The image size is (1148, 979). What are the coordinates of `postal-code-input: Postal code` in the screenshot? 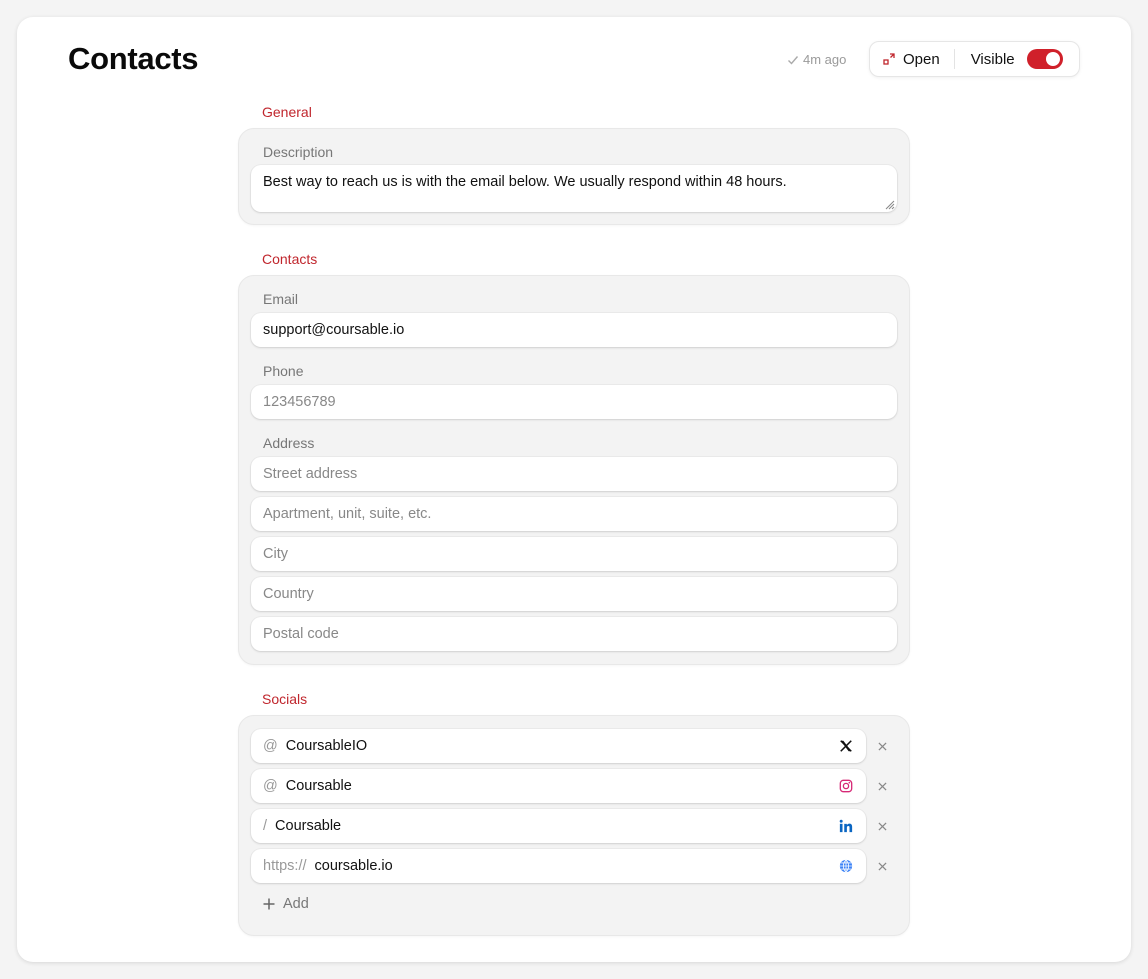 It's located at (574, 634).